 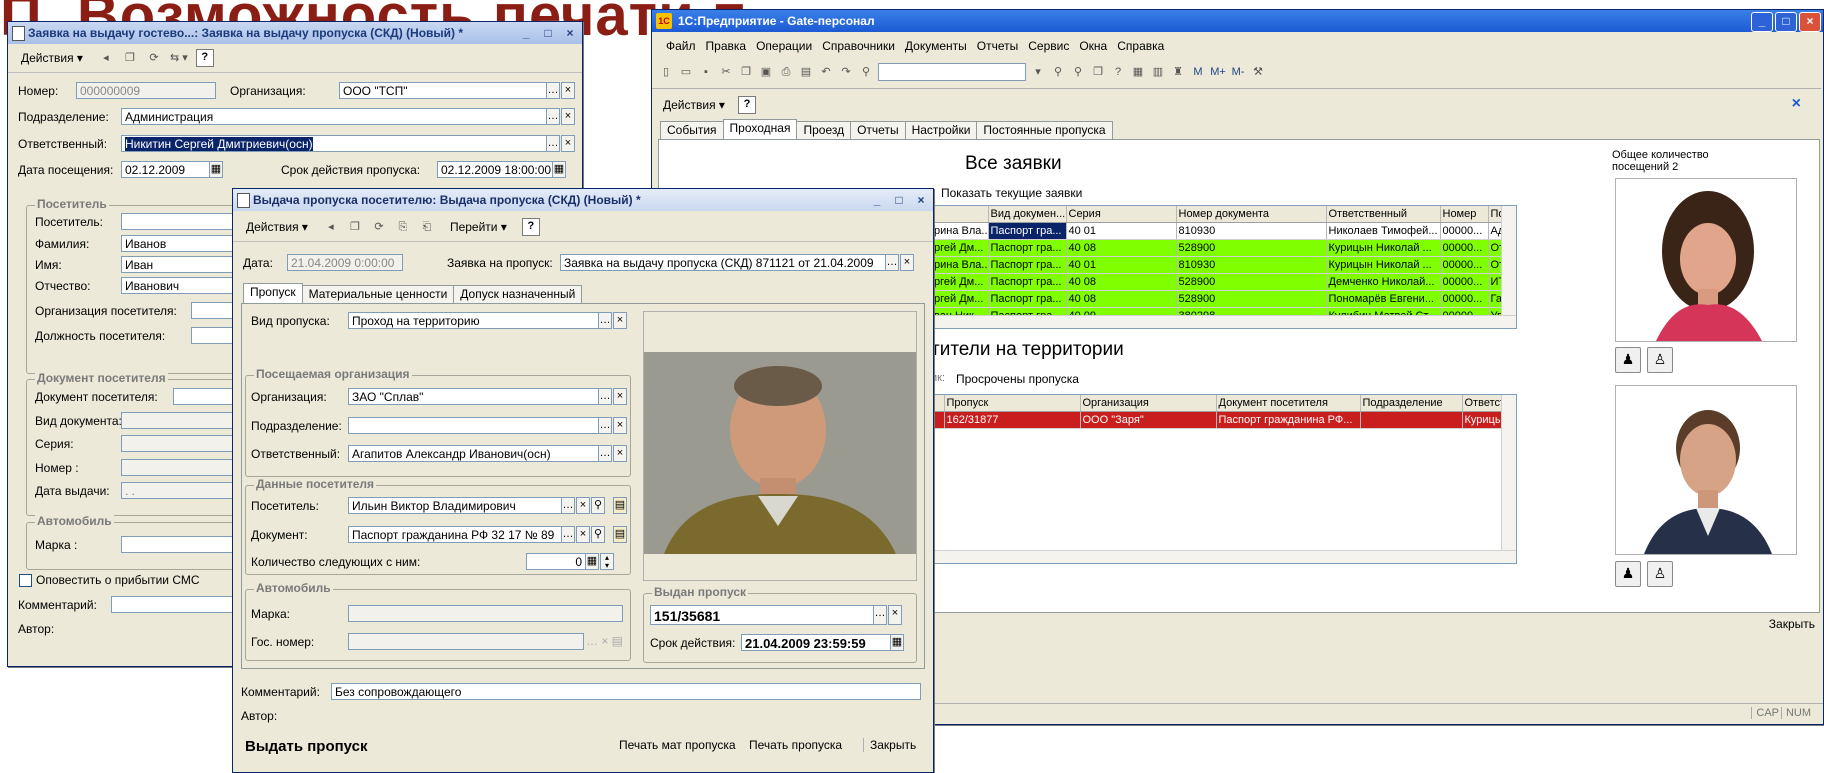 What do you see at coordinates (181, 221) in the screenshot?
I see `visitor-field` at bounding box center [181, 221].